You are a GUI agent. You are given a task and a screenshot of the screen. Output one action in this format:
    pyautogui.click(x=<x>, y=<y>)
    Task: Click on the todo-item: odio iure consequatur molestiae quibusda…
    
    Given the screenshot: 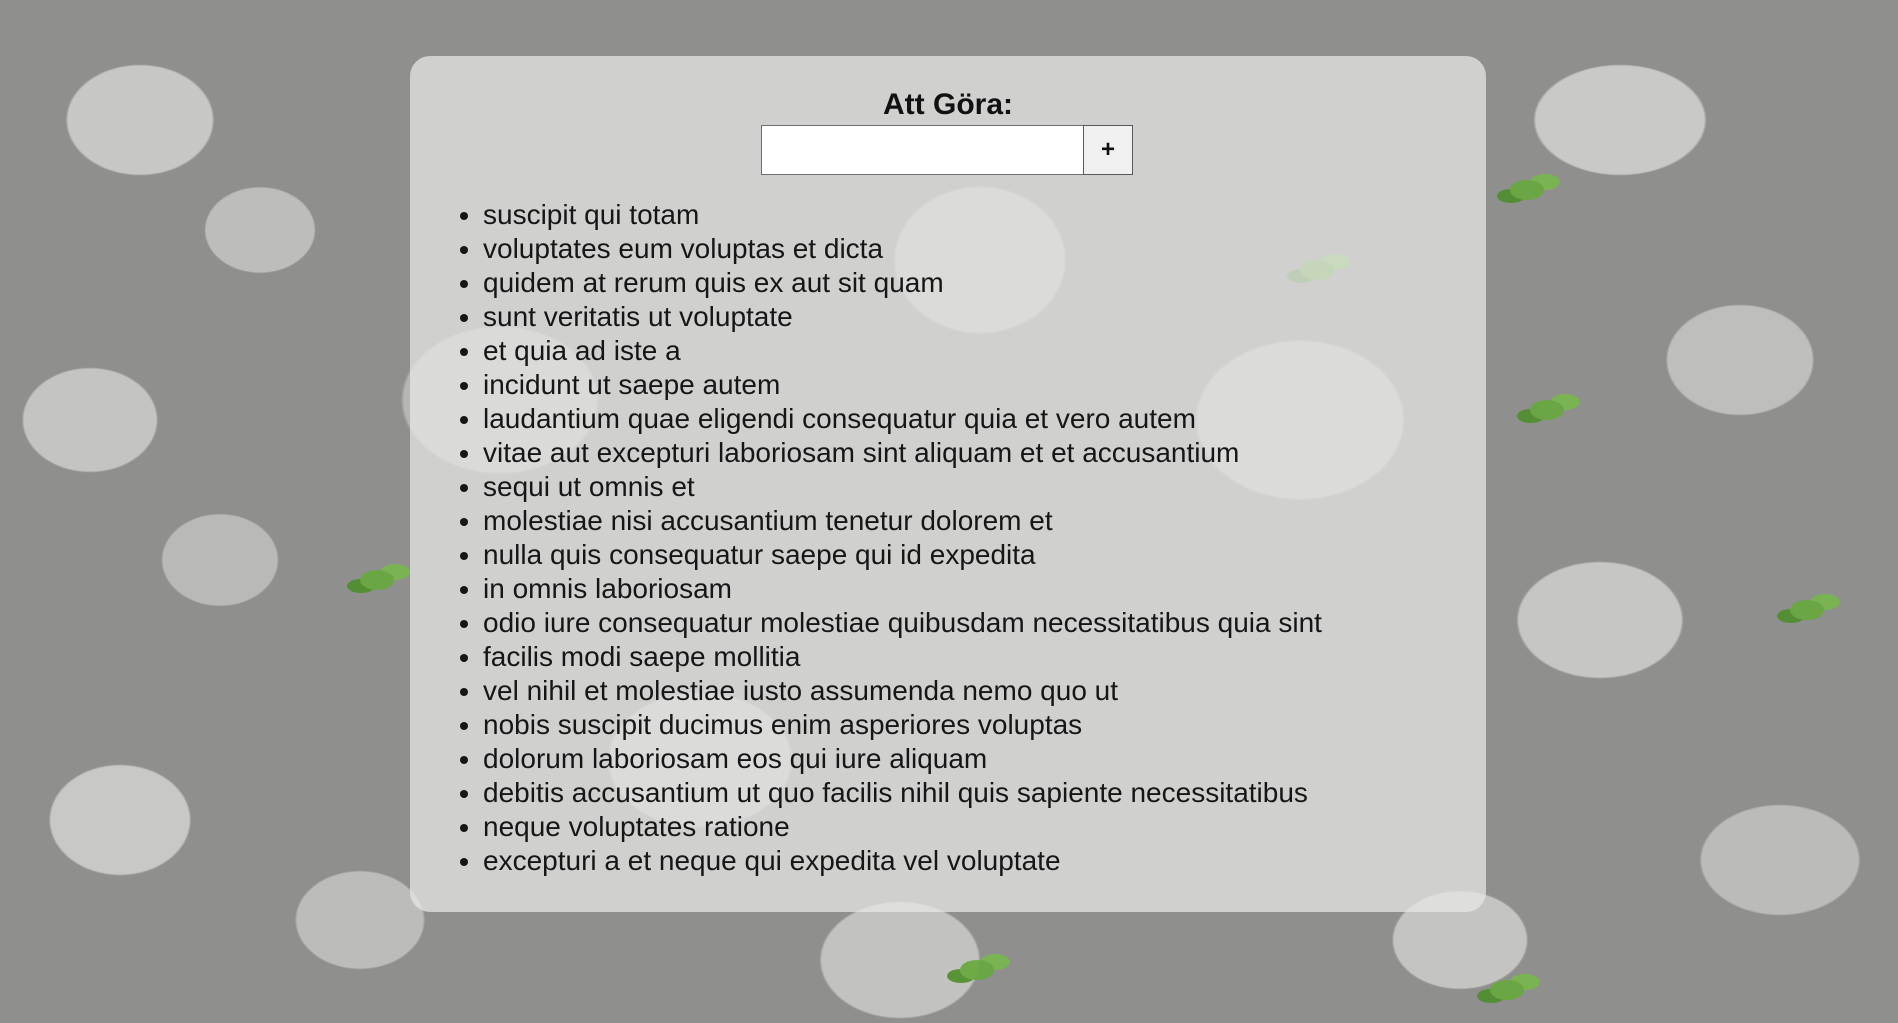 What is the action you would take?
    pyautogui.click(x=984, y=623)
    